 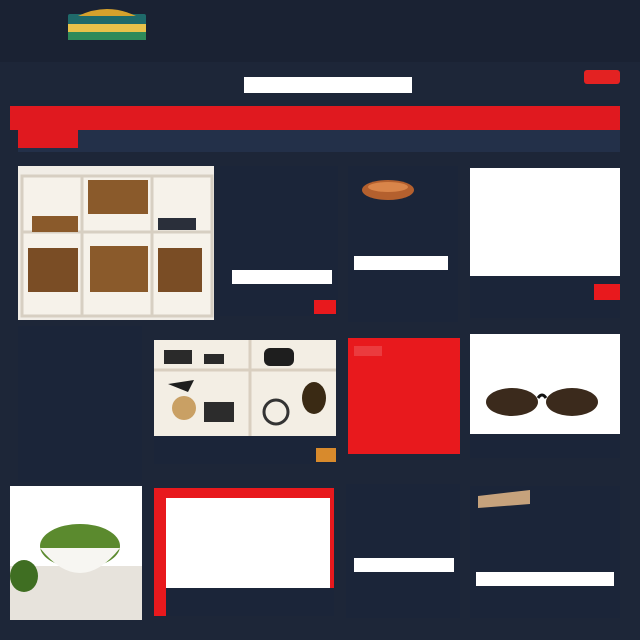 What do you see at coordinates (403, 244) in the screenshot?
I see `bowl-card` at bounding box center [403, 244].